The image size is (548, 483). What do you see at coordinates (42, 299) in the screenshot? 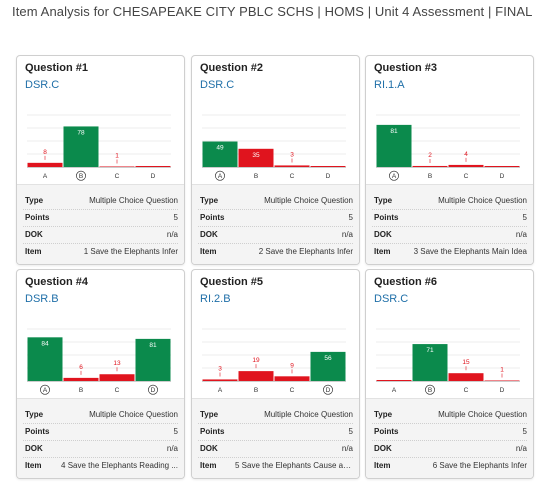
I see `standard-link: DSR.B` at bounding box center [42, 299].